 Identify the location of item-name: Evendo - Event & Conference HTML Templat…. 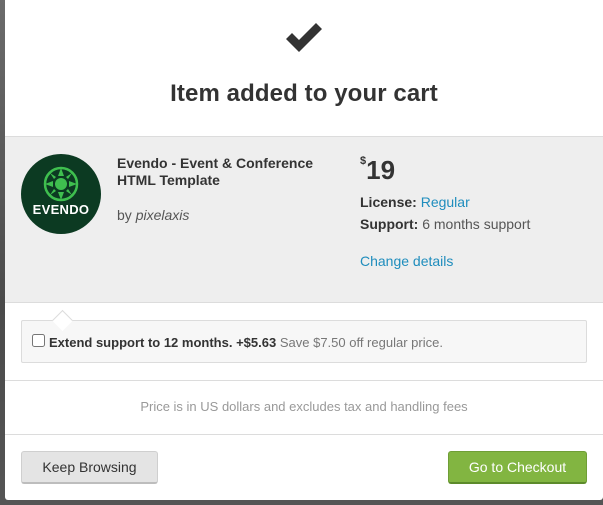
(224, 172).